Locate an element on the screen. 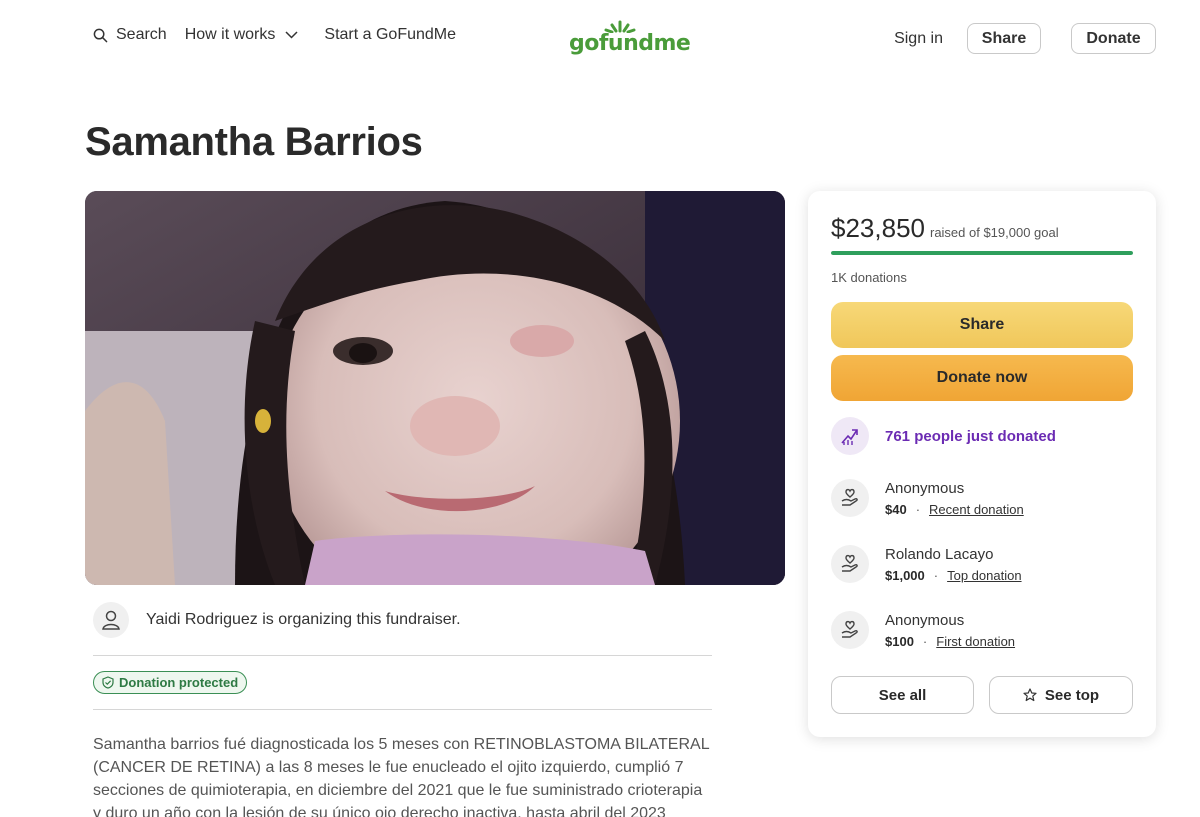 This screenshot has width=1200, height=817. search-link: Search is located at coordinates (130, 35).